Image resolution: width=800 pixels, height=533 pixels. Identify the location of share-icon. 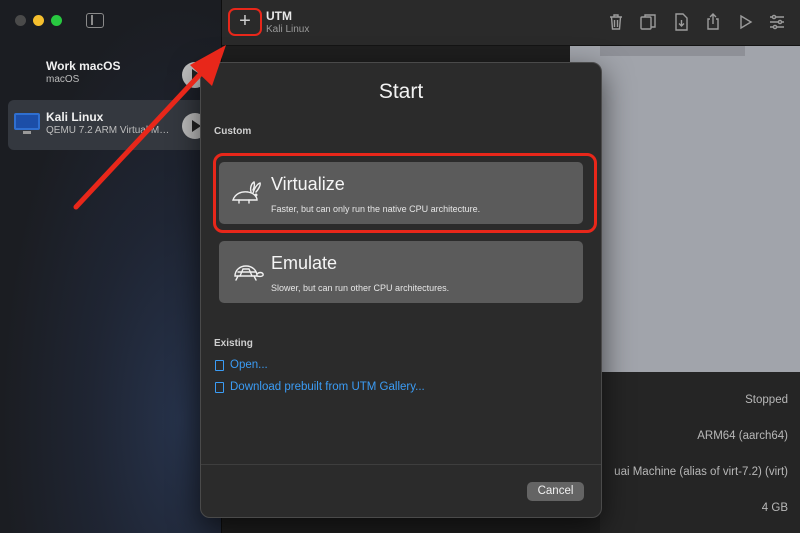
(713, 22).